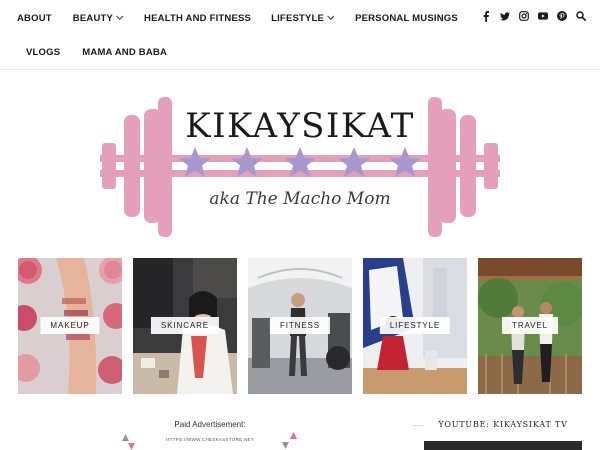 The image size is (600, 450). I want to click on youtube-video-embed, so click(503, 445).